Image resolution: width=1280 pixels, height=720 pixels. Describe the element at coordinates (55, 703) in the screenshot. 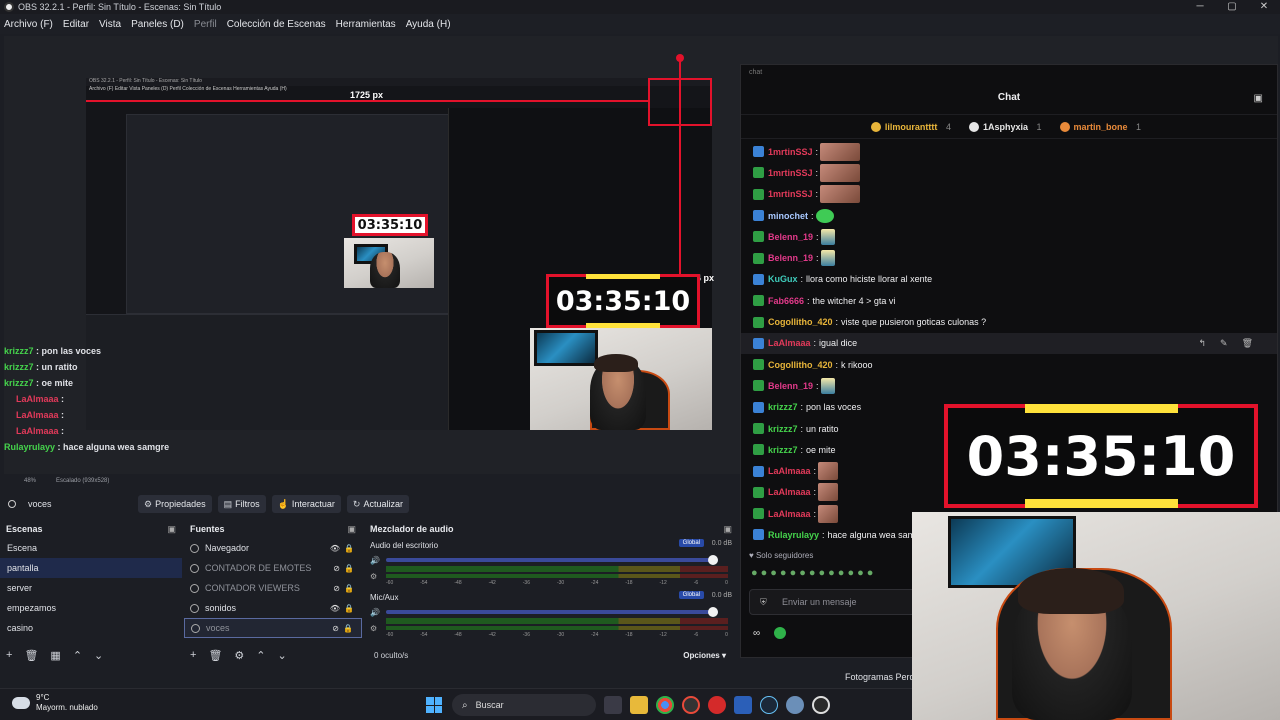

I see `weather-widget: 9°C Mayorm. nublado` at that location.